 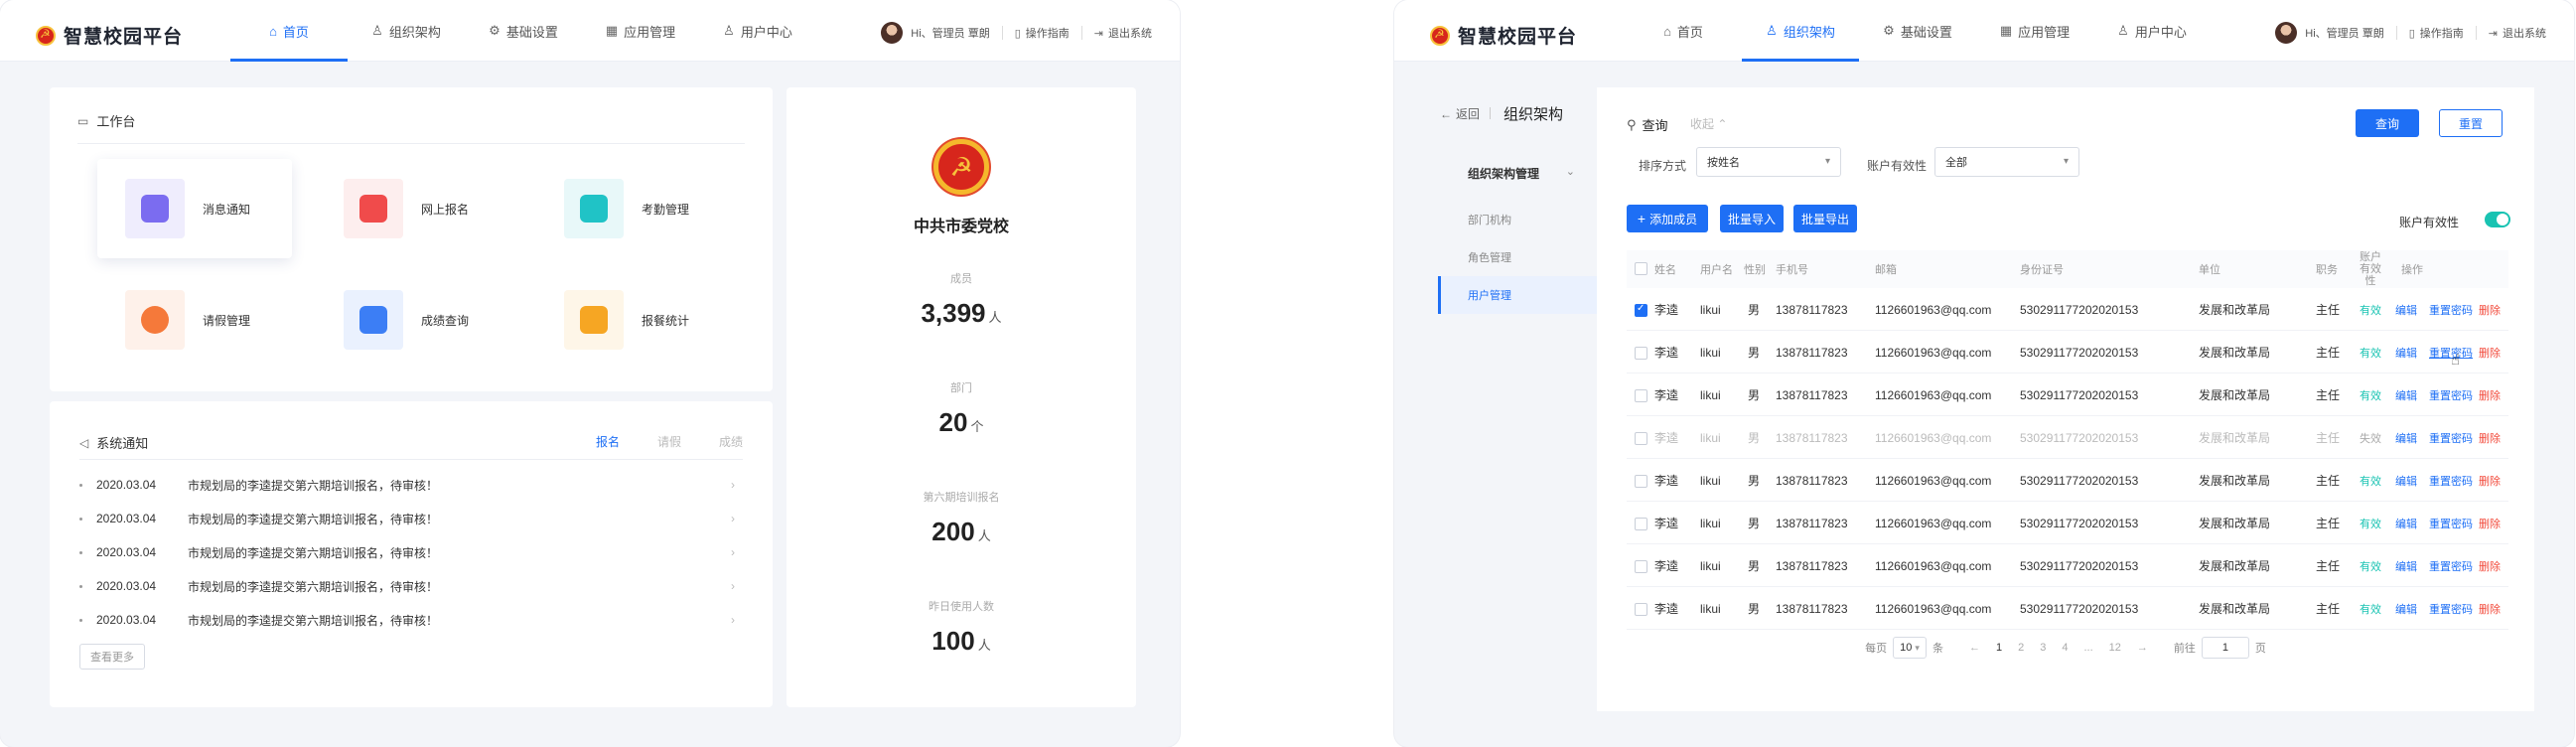 What do you see at coordinates (1665, 270) in the screenshot?
I see `col-name: 姓名` at bounding box center [1665, 270].